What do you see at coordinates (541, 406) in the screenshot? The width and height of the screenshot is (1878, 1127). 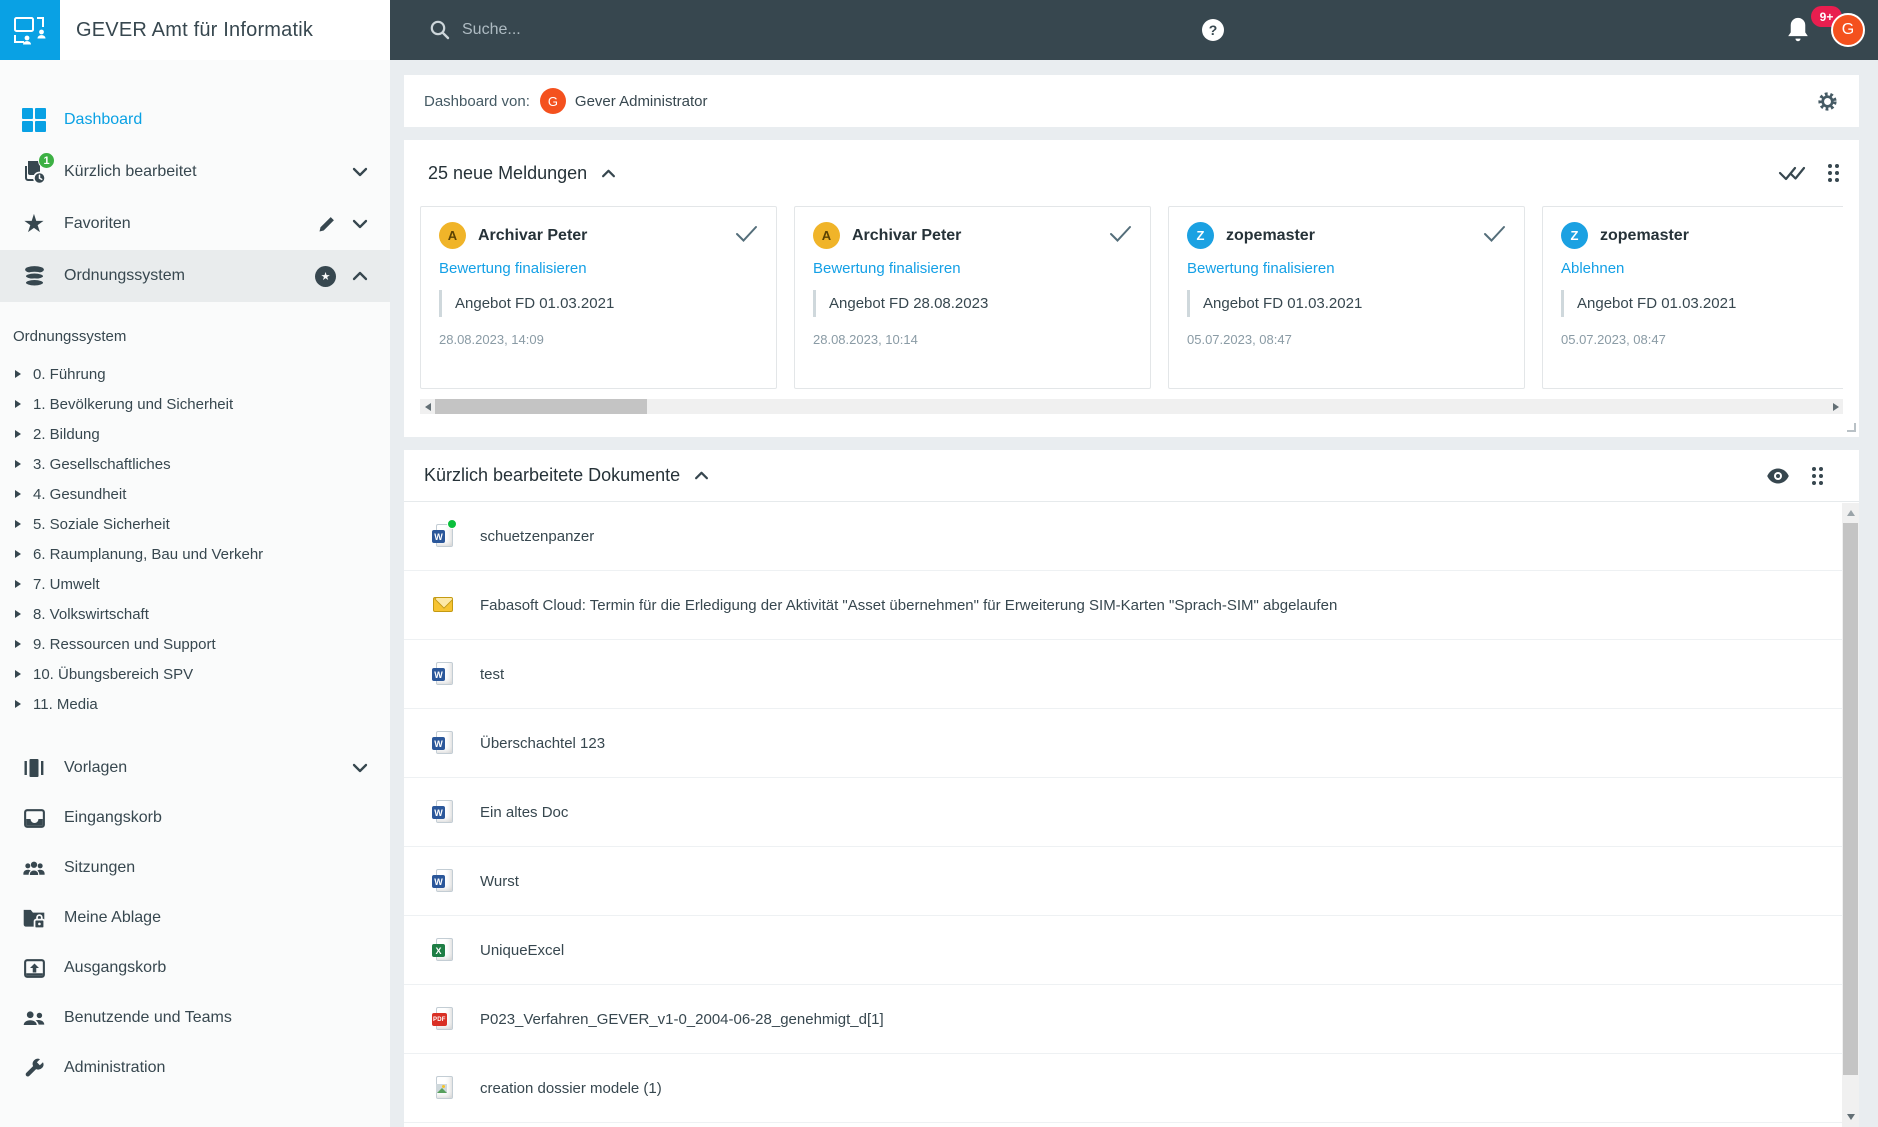 I see `horizontal-scrollbar-thumb` at bounding box center [541, 406].